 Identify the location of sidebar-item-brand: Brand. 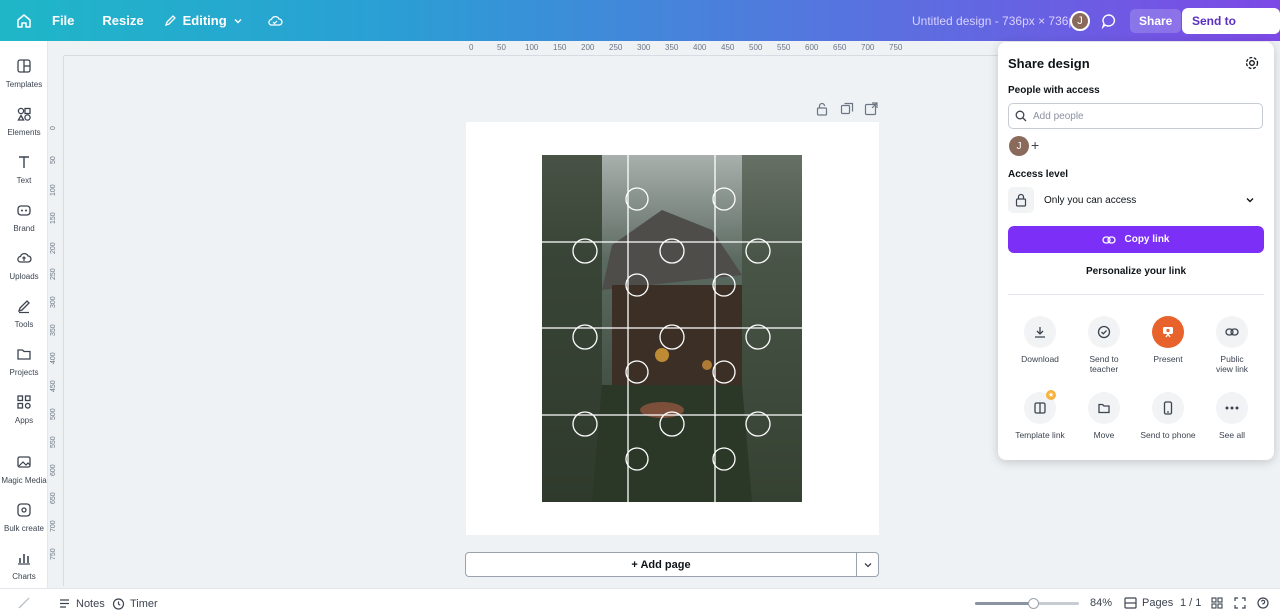
(24, 221).